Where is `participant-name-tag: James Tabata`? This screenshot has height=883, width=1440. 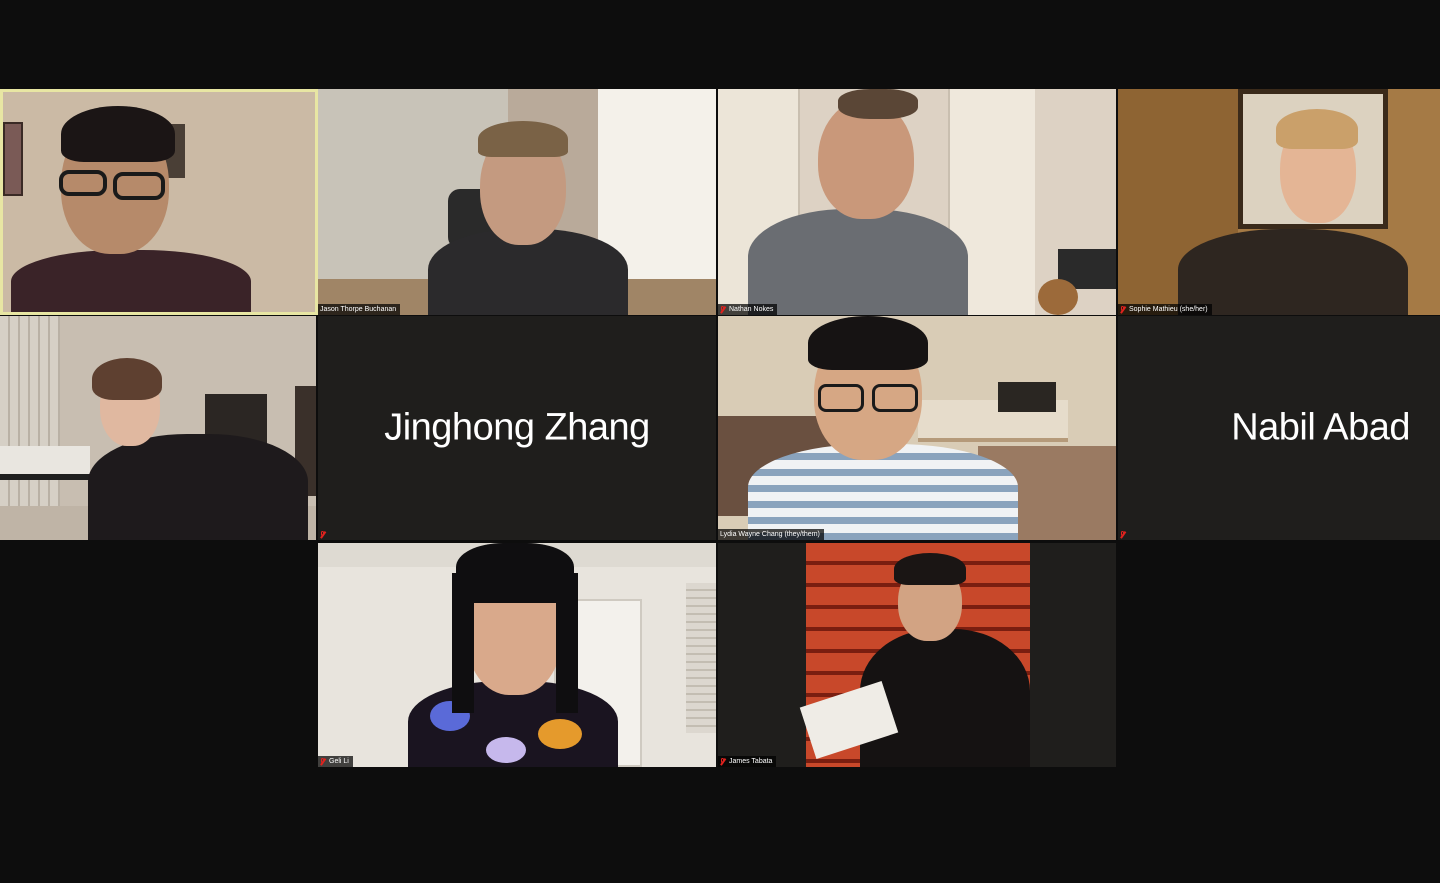
participant-name-tag: James Tabata is located at coordinates (747, 761).